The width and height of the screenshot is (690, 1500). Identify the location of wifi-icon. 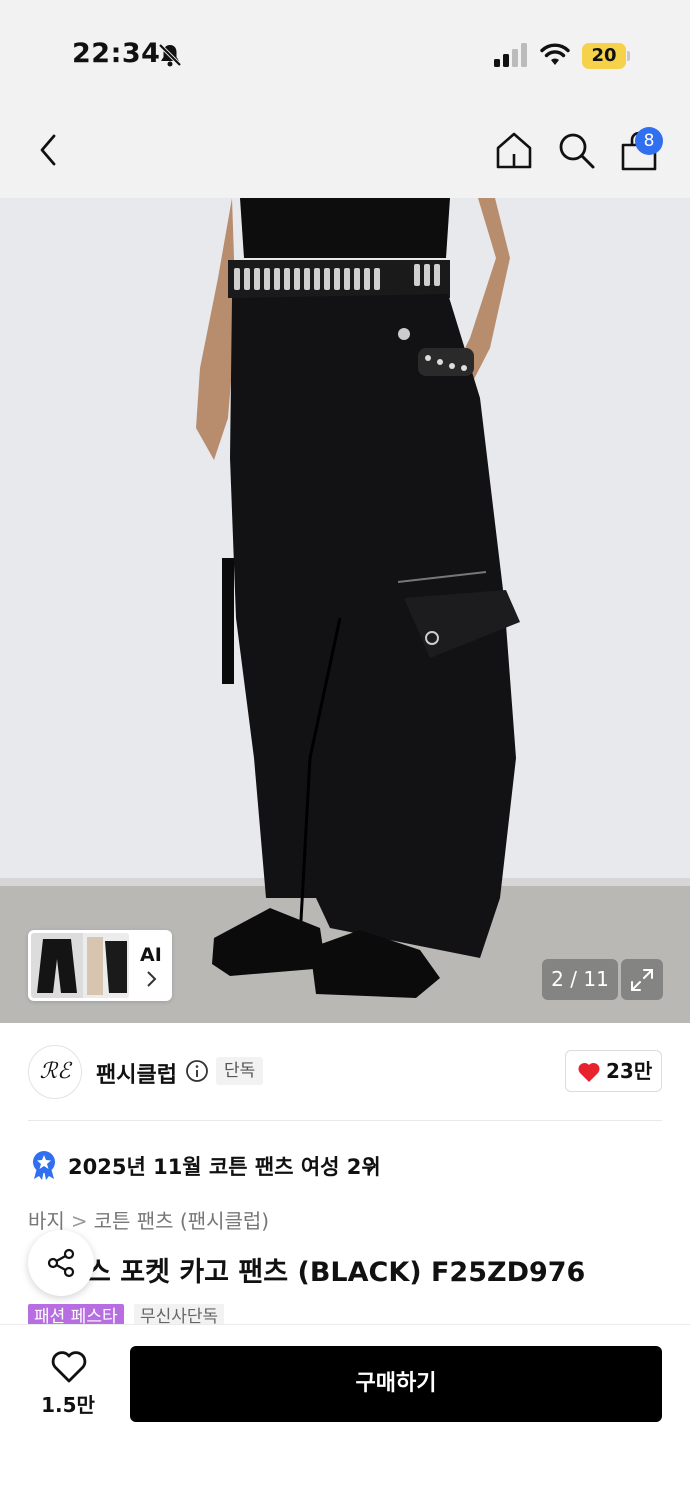
(555, 54).